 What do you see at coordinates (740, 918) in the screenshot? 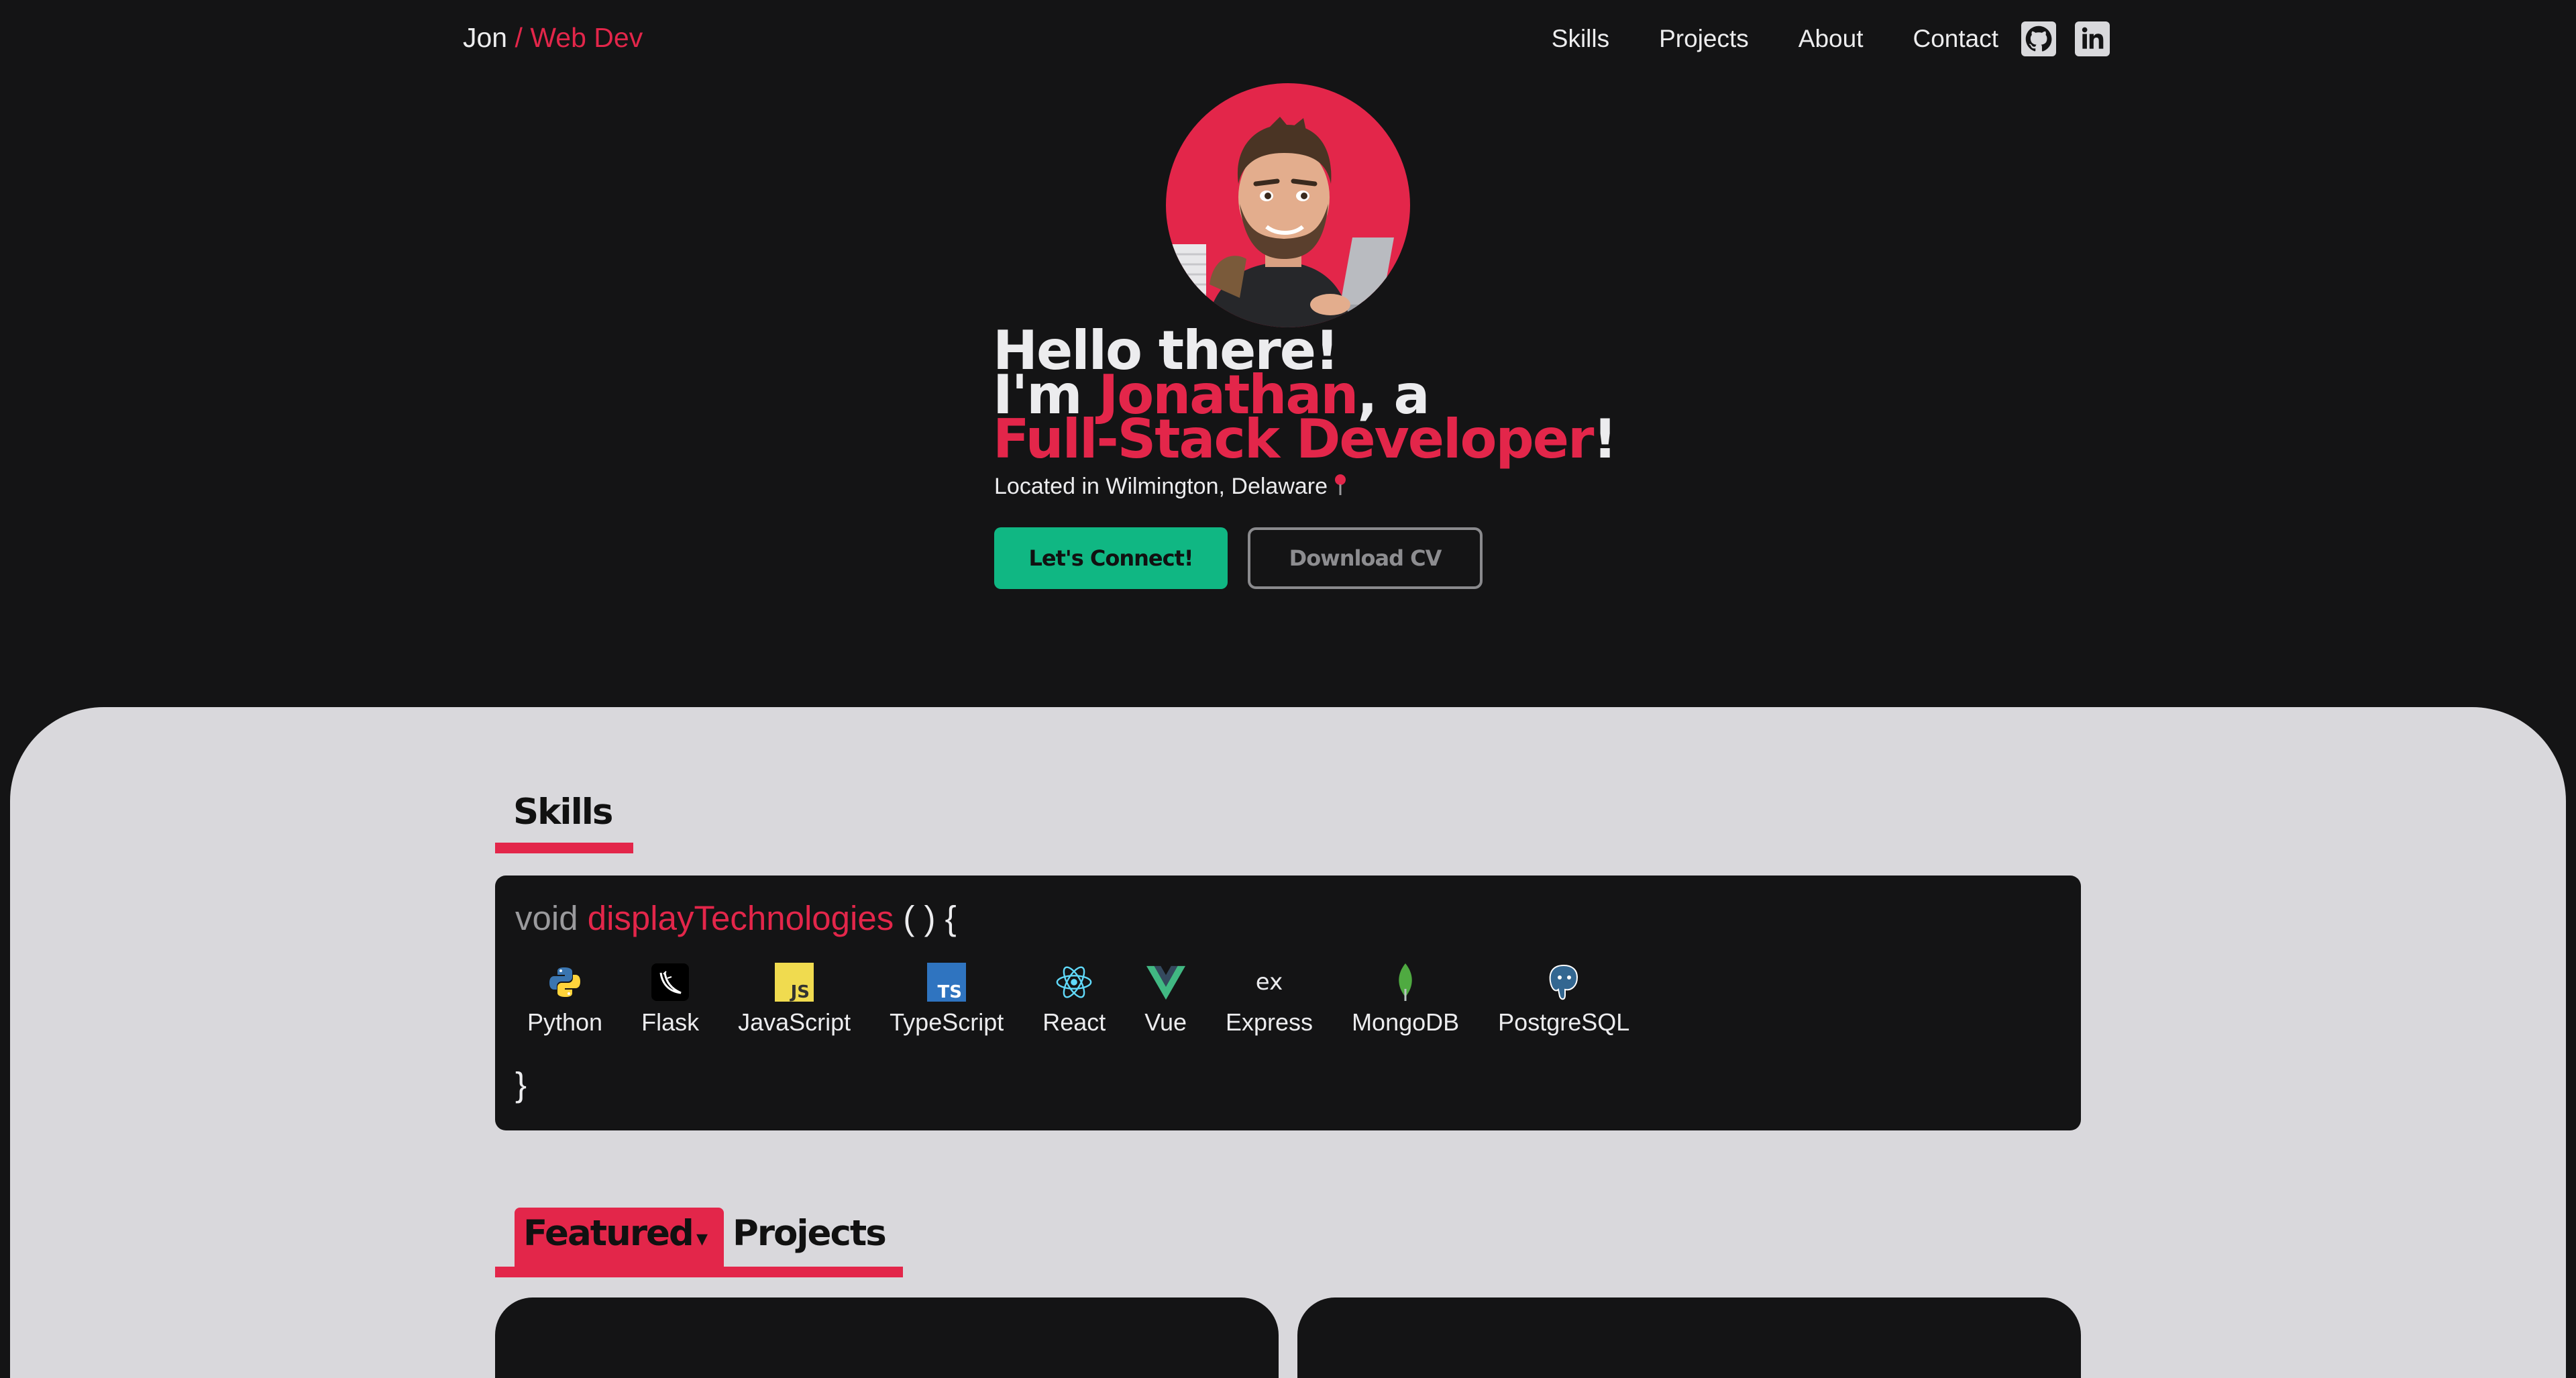
I see `code-function: displayTechnologies` at bounding box center [740, 918].